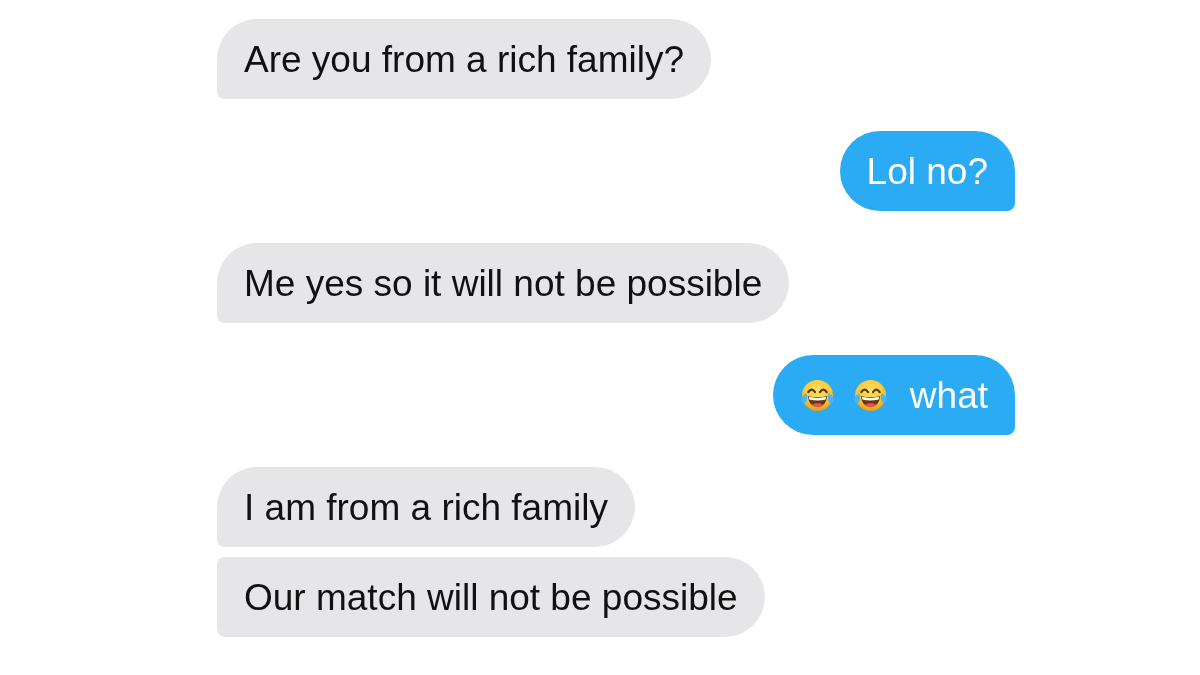 This screenshot has height=675, width=1200. I want to click on message-text: what, so click(948, 395).